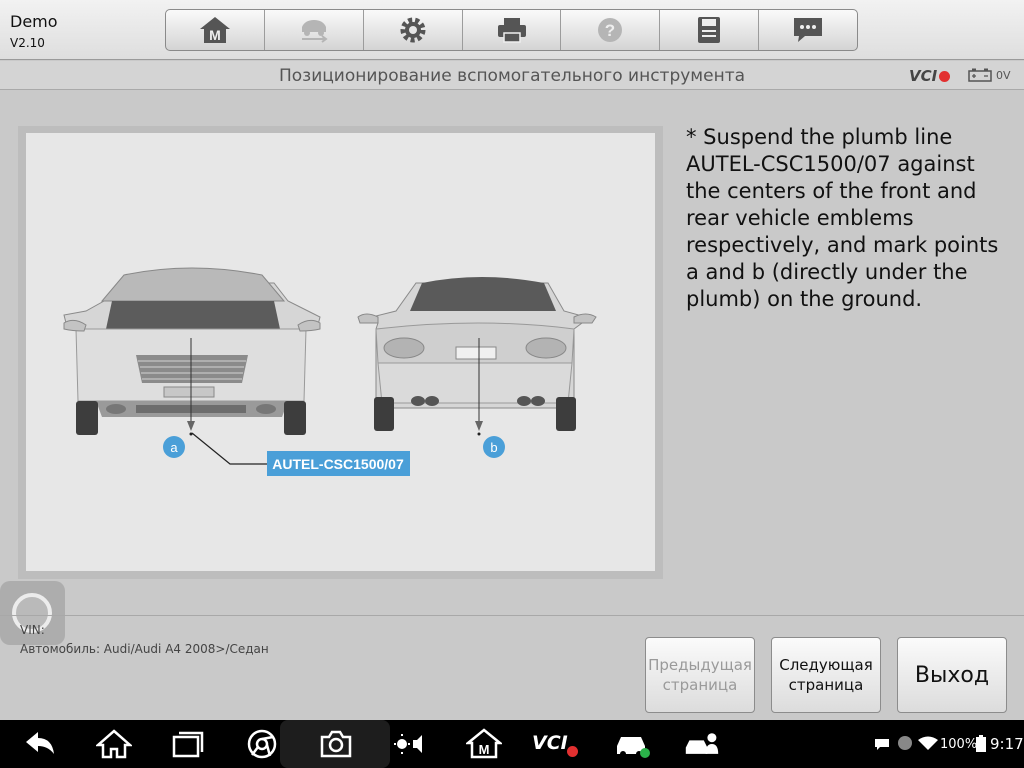 This screenshot has height=768, width=1024. I want to click on voltage-readout: 0V, so click(1003, 75).